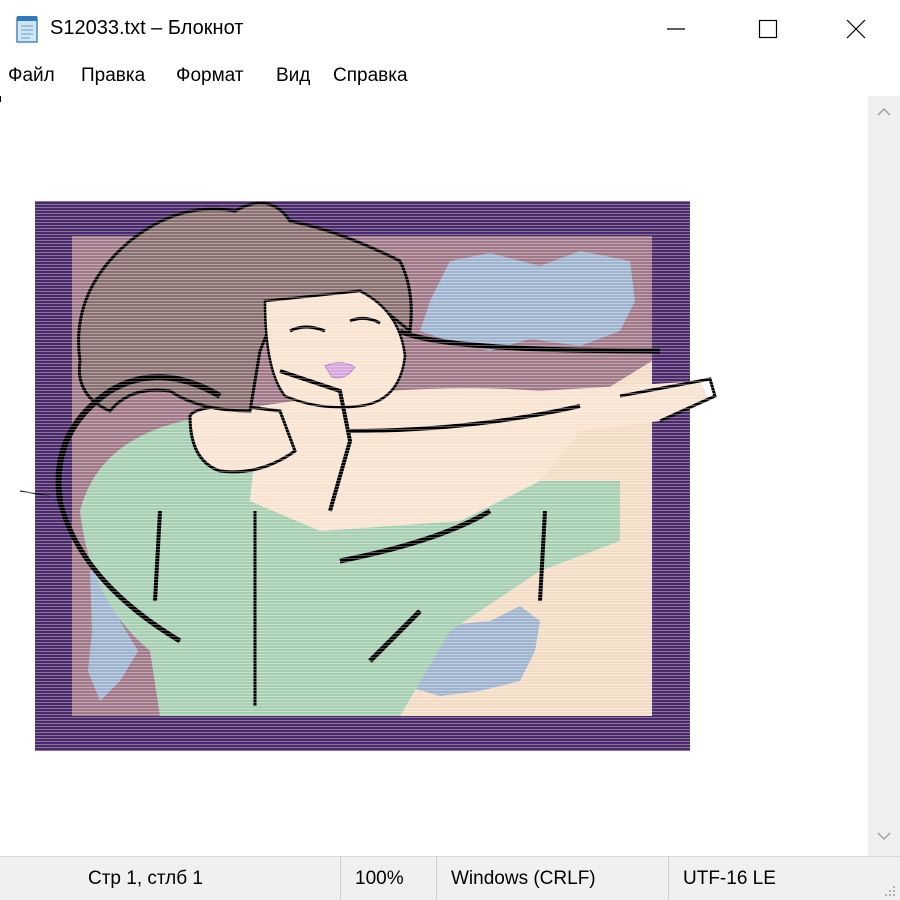 The image size is (900, 900). Describe the element at coordinates (450, 77) in the screenshot. I see `menu-bar: Файл Правка Формат Вид Справка` at that location.